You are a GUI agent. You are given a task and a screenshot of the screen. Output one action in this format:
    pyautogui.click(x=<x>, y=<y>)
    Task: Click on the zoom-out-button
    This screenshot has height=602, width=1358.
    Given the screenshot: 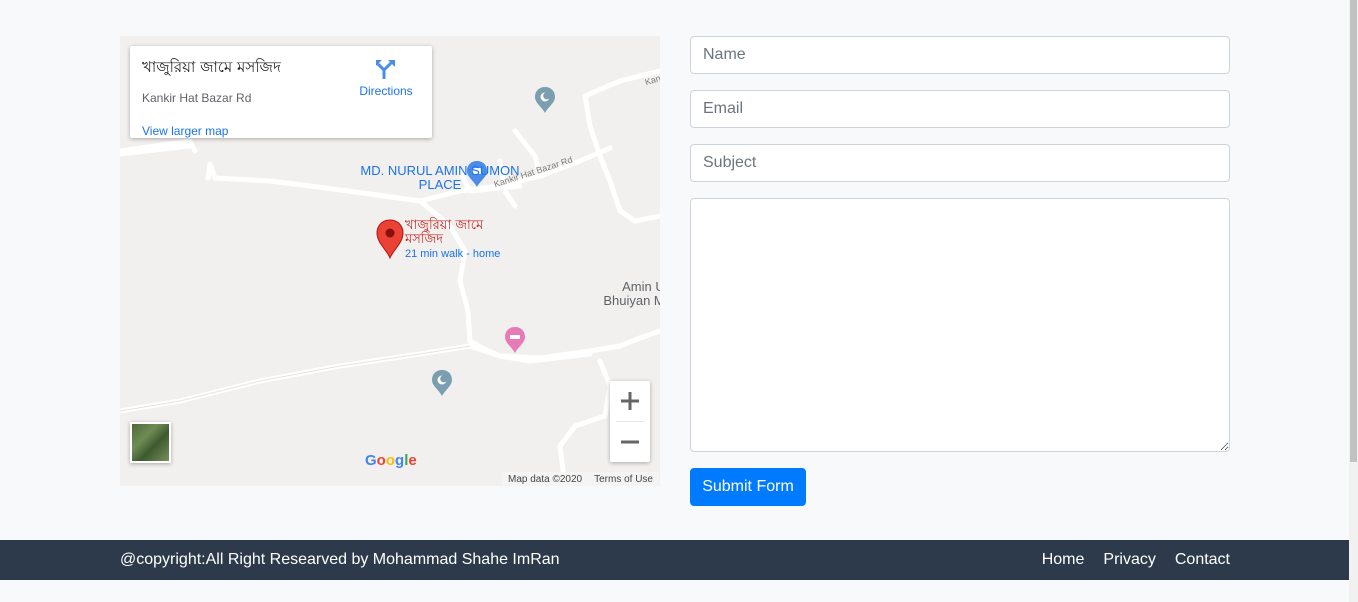 What is the action you would take?
    pyautogui.click(x=630, y=442)
    